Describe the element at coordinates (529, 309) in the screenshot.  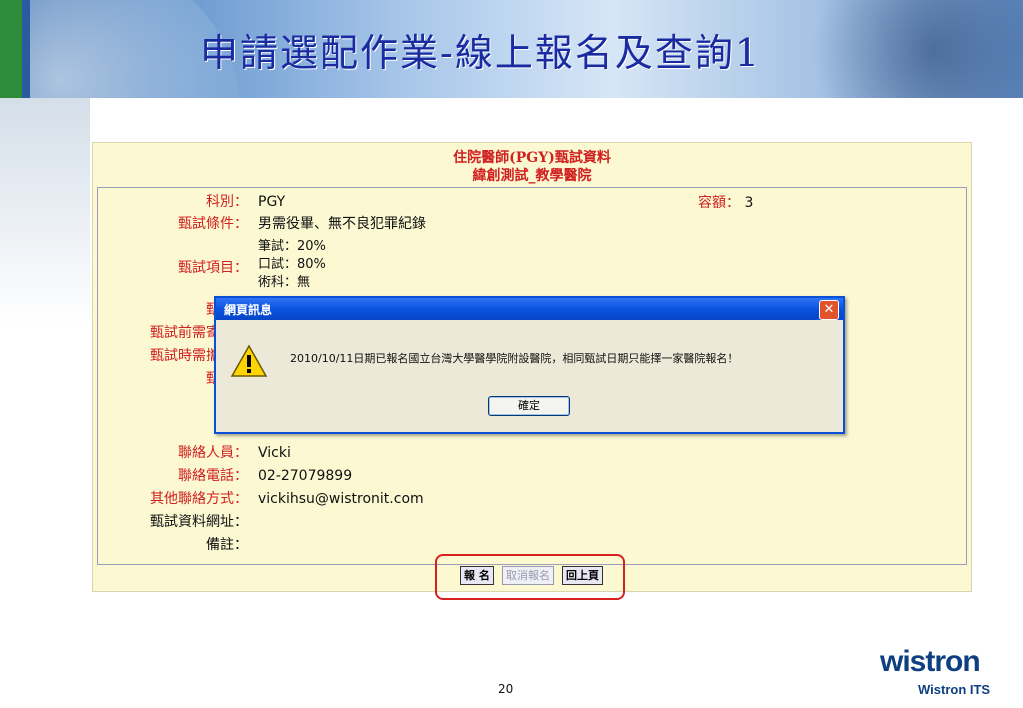
I see `dialog-titlebar: 網頁訊息 ✕` at that location.